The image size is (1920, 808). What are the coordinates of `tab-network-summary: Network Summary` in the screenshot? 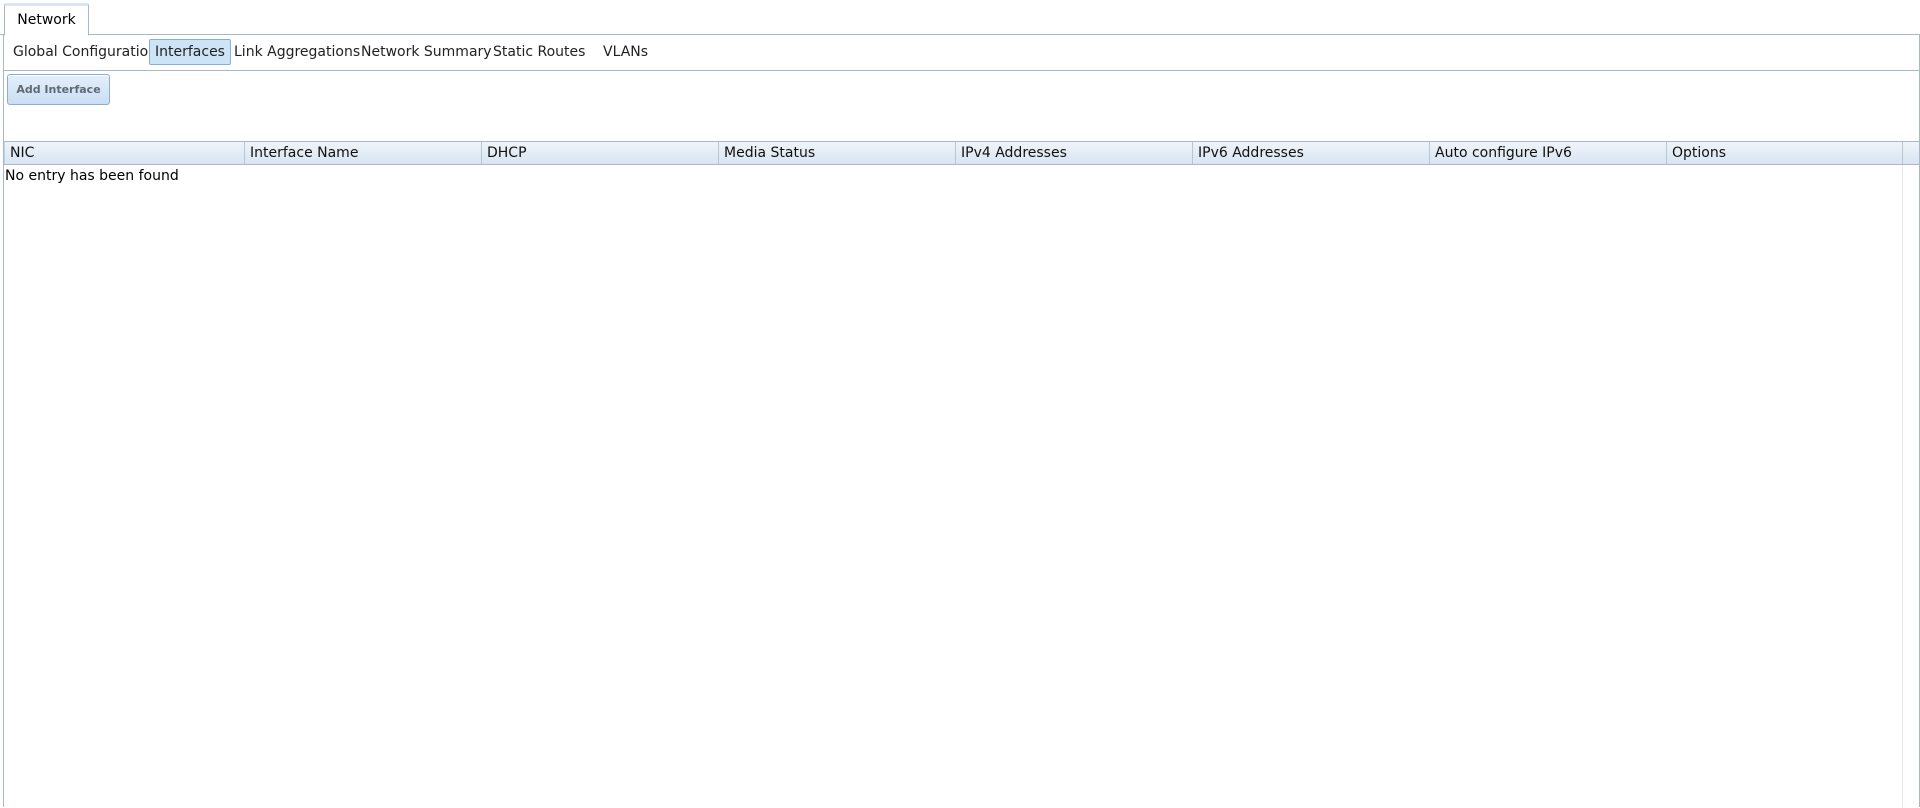 It's located at (426, 52).